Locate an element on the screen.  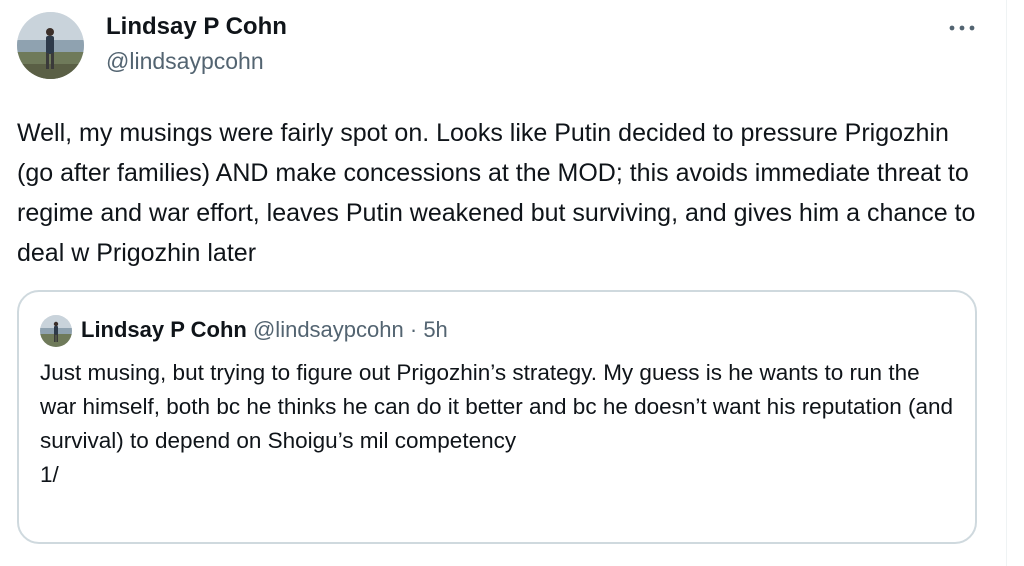
avatar-photo is located at coordinates (50, 45).